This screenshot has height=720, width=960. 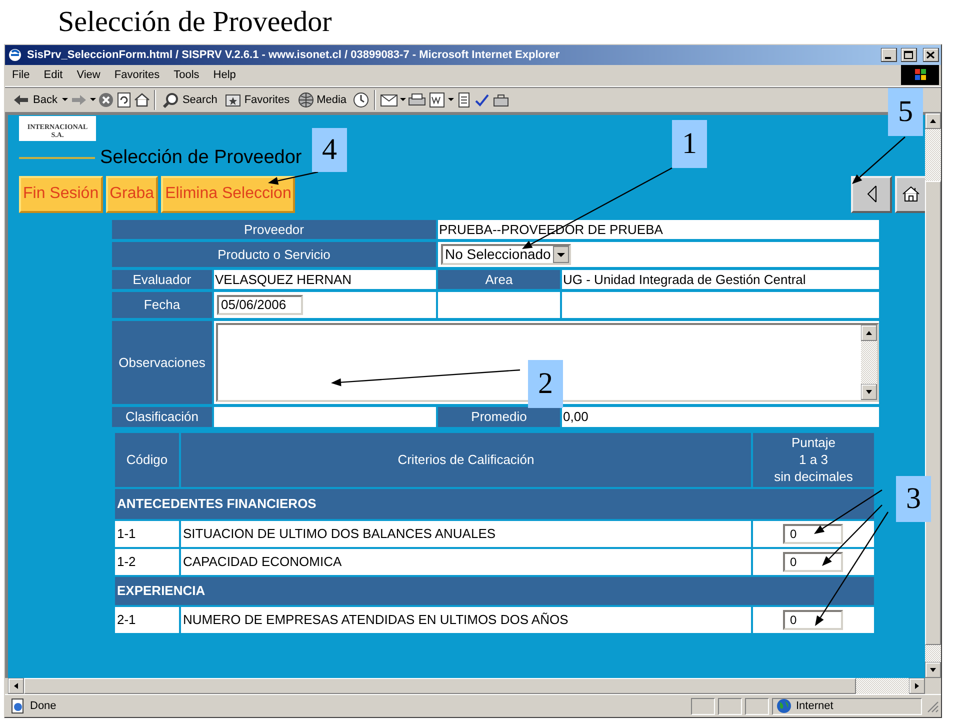 I want to click on back-button, so click(x=871, y=194).